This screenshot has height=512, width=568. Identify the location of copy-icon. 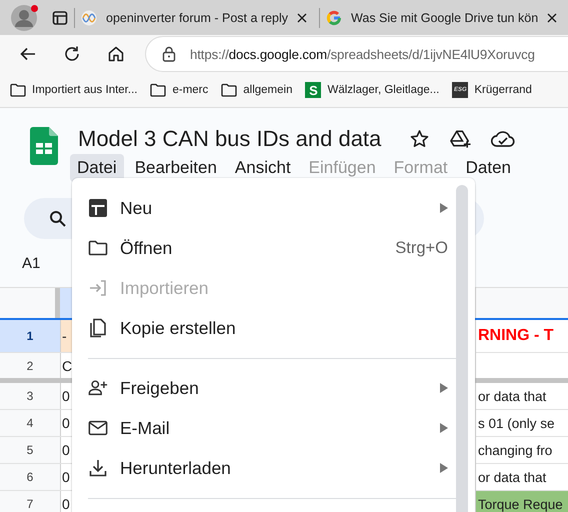
(98, 328).